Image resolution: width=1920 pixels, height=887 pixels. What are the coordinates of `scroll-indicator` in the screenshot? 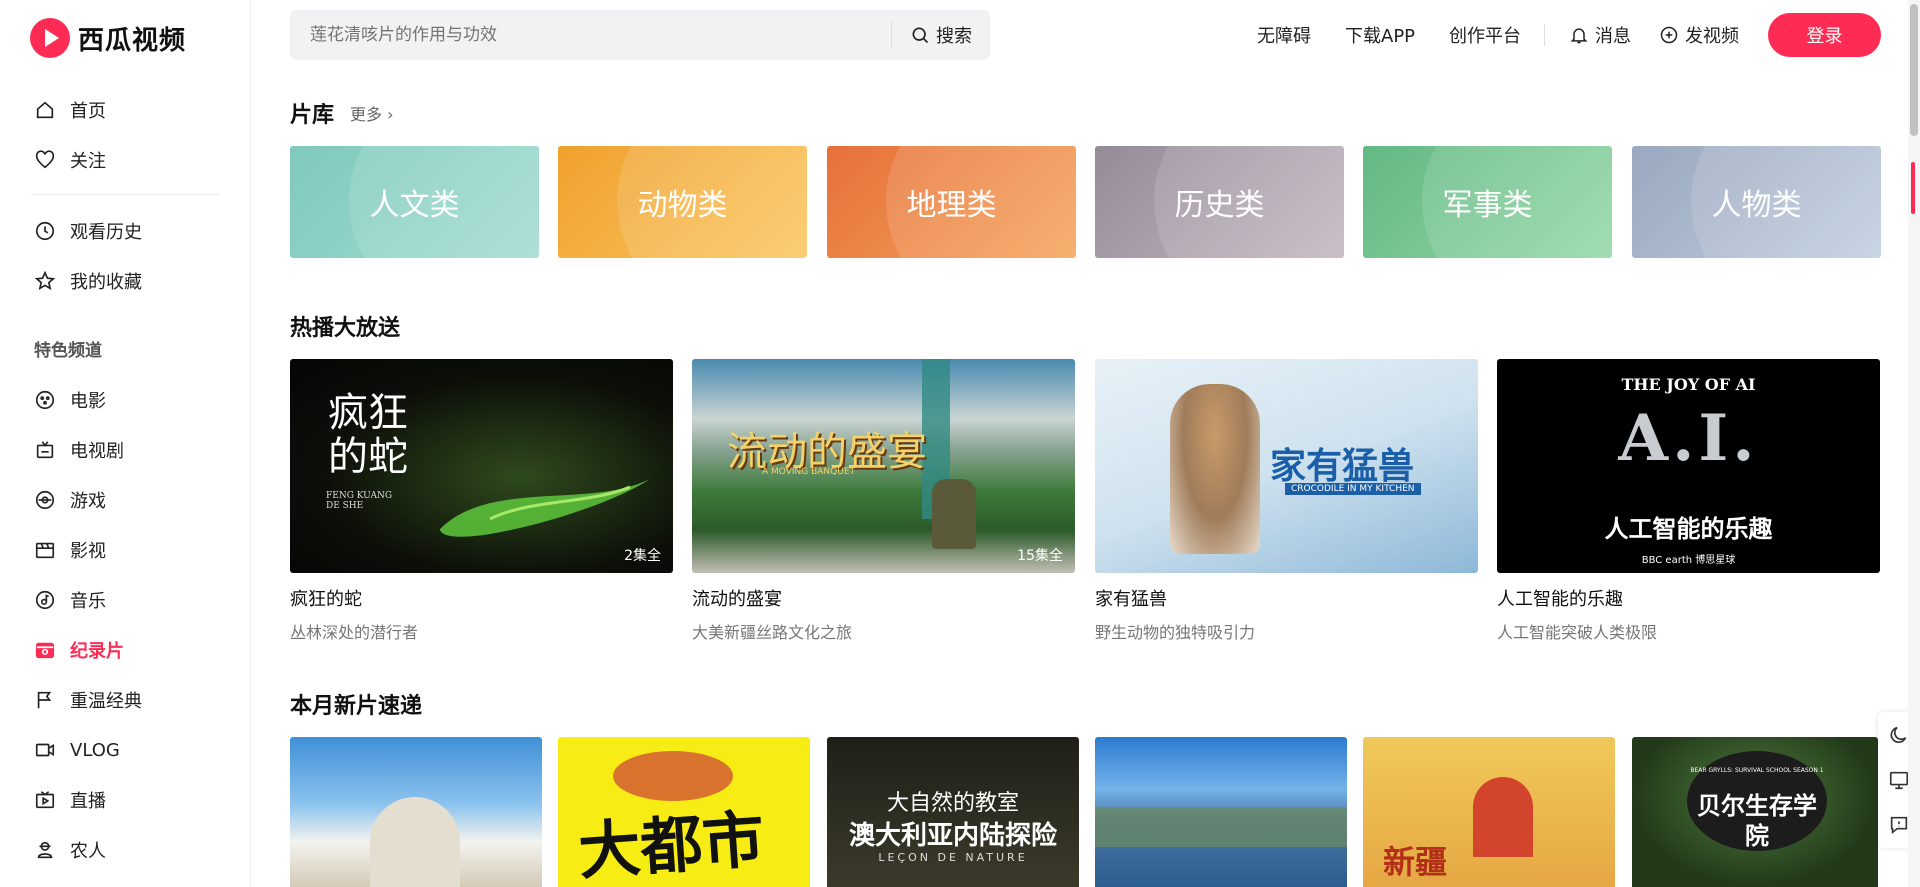 It's located at (1913, 188).